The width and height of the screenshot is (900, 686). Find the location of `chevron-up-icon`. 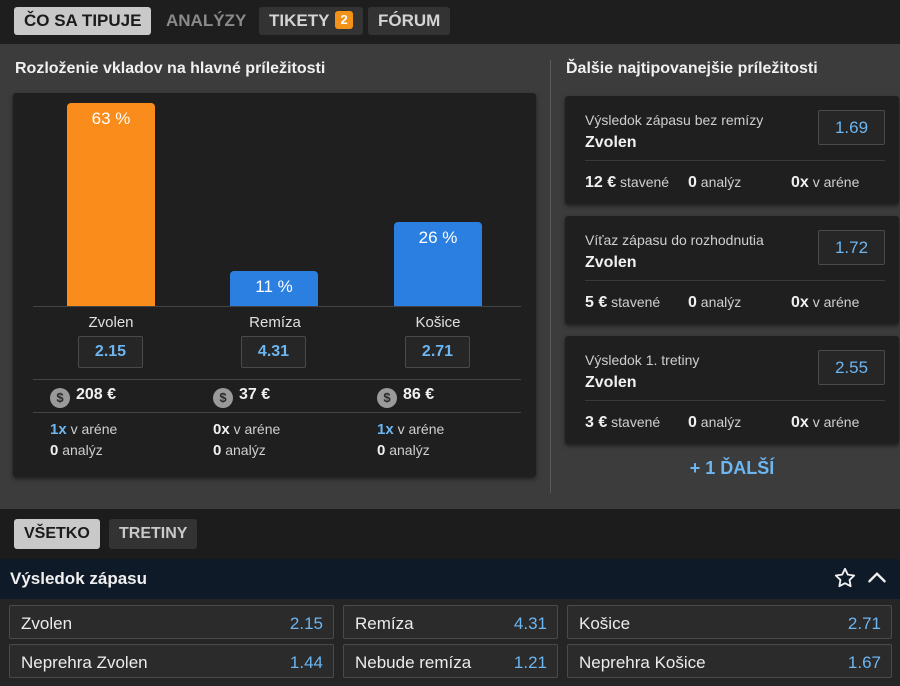

chevron-up-icon is located at coordinates (877, 578).